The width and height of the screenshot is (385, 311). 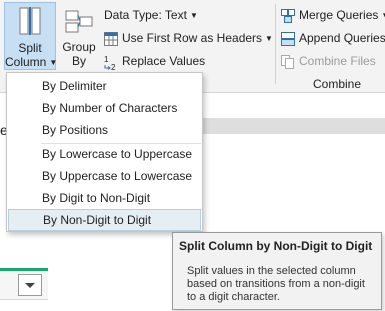 What do you see at coordinates (337, 61) in the screenshot?
I see `combine-files-label: Combine Files` at bounding box center [337, 61].